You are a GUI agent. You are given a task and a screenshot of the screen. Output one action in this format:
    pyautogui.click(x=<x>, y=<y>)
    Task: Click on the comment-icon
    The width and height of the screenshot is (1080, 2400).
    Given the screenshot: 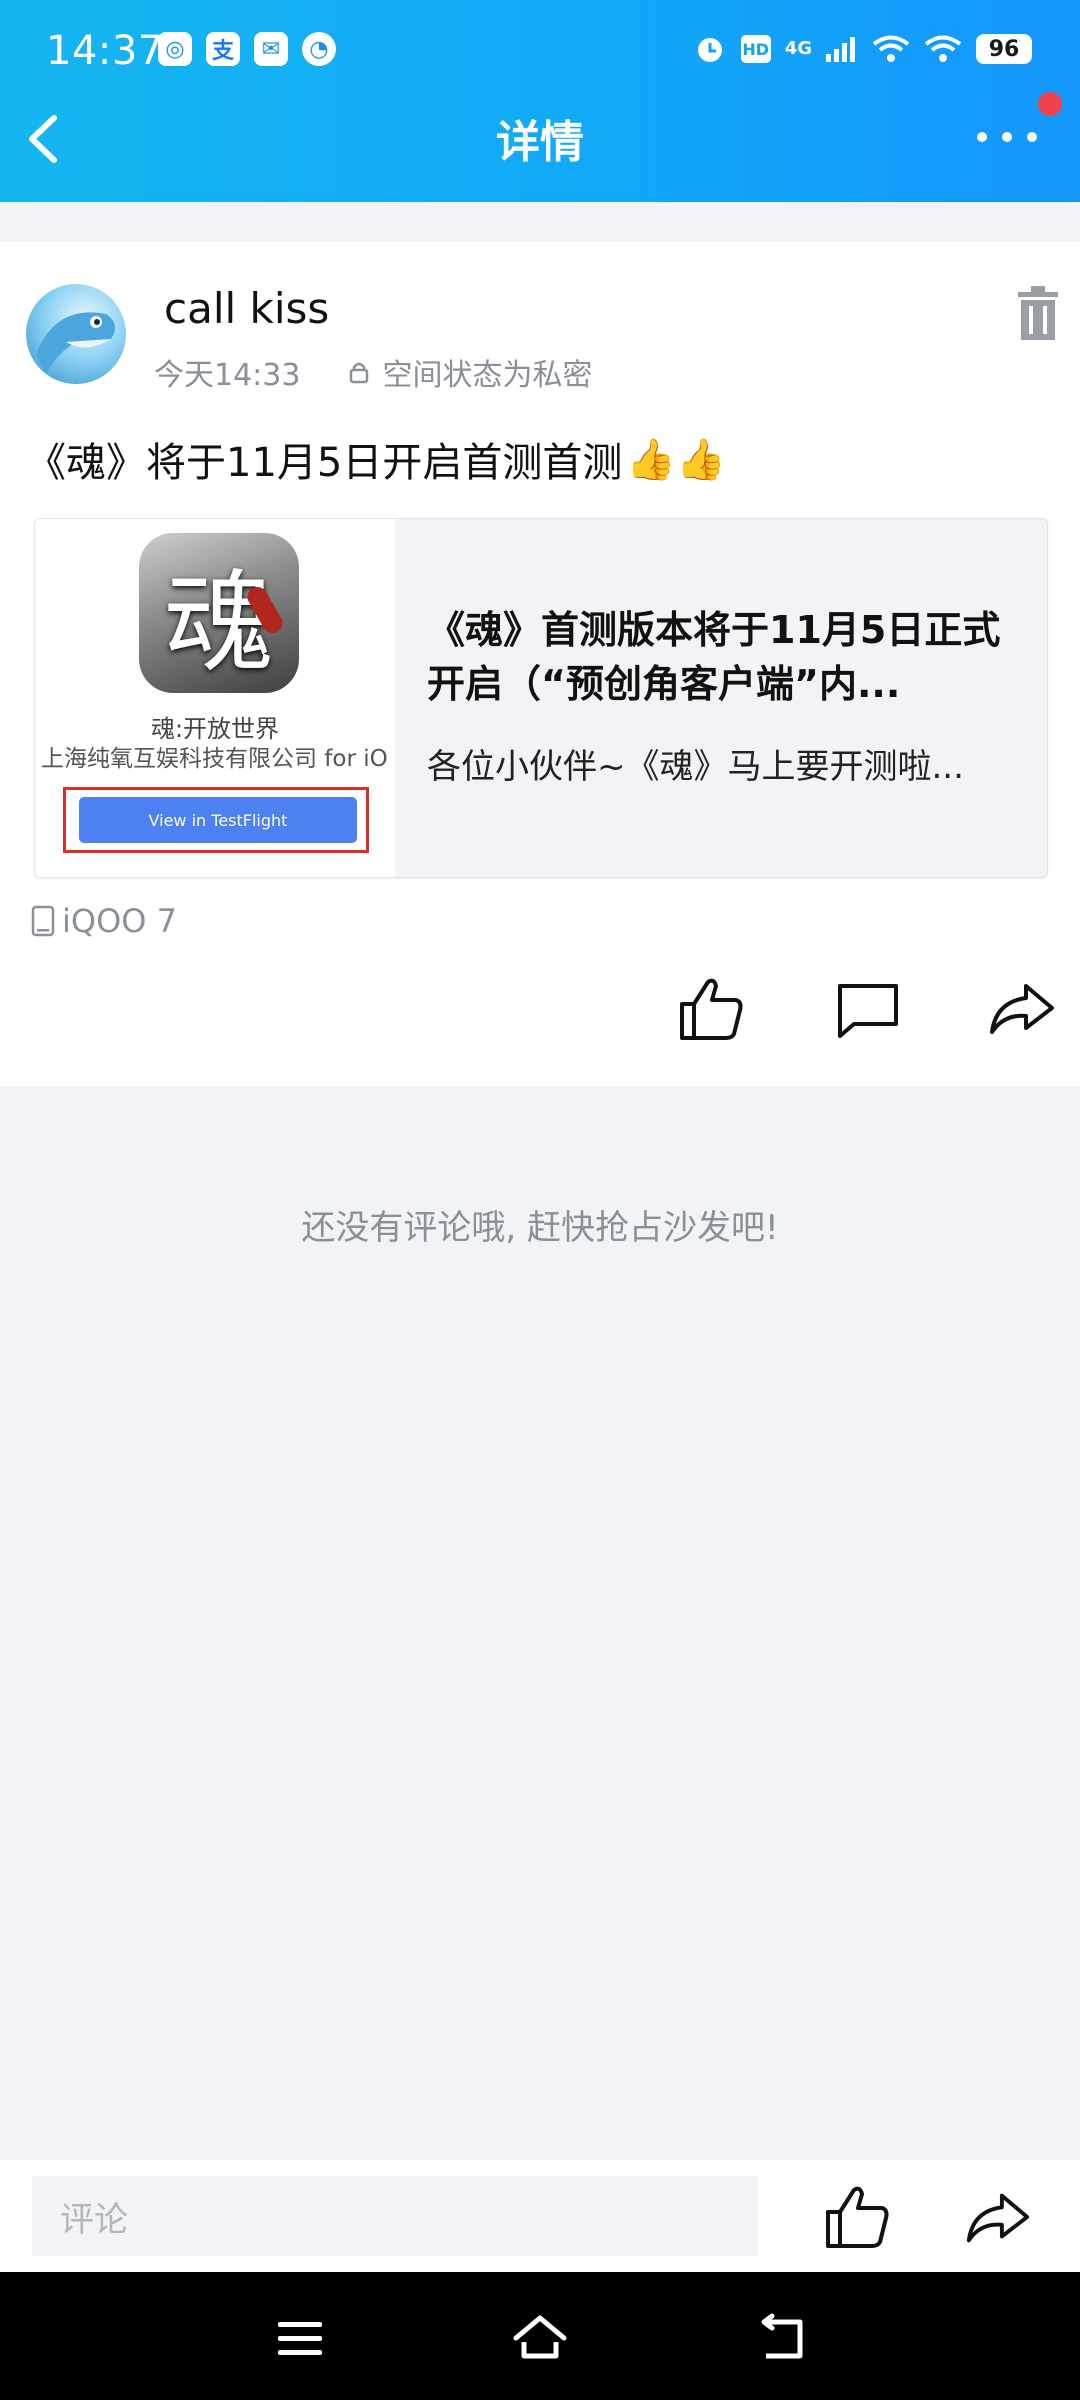 What is the action you would take?
    pyautogui.click(x=868, y=1011)
    